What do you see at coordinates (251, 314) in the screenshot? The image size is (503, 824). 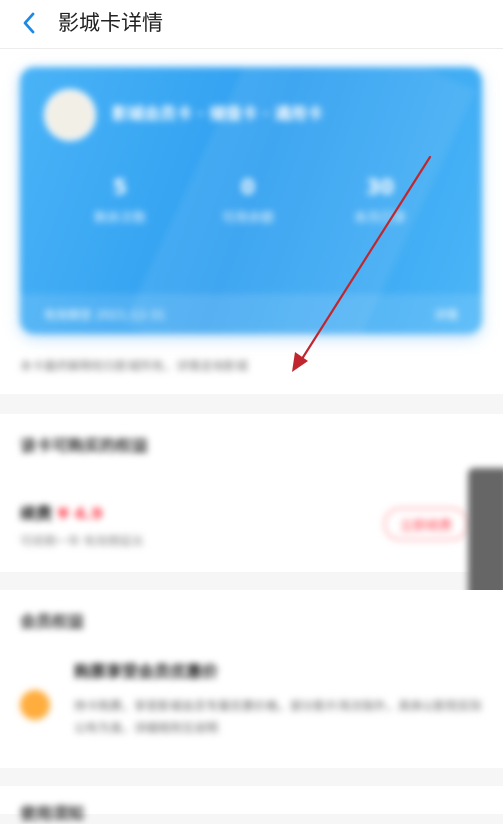 I see `card-footer: 有效期至 2021-12-31 详情` at bounding box center [251, 314].